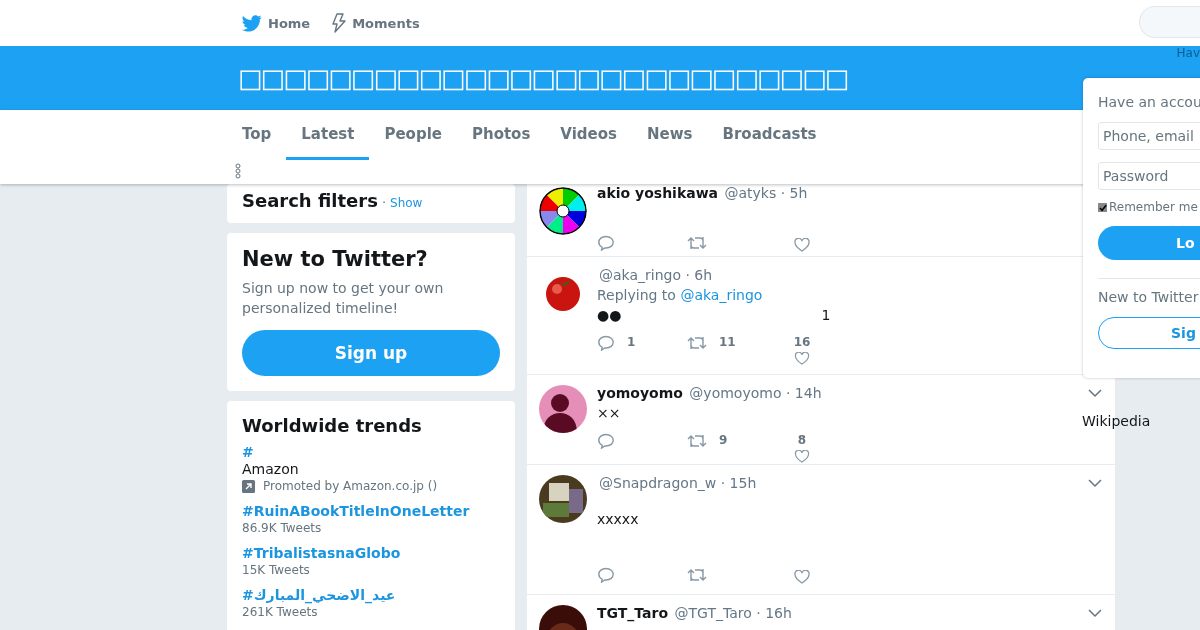  What do you see at coordinates (406, 203) in the screenshot?
I see `show-link: Show` at bounding box center [406, 203].